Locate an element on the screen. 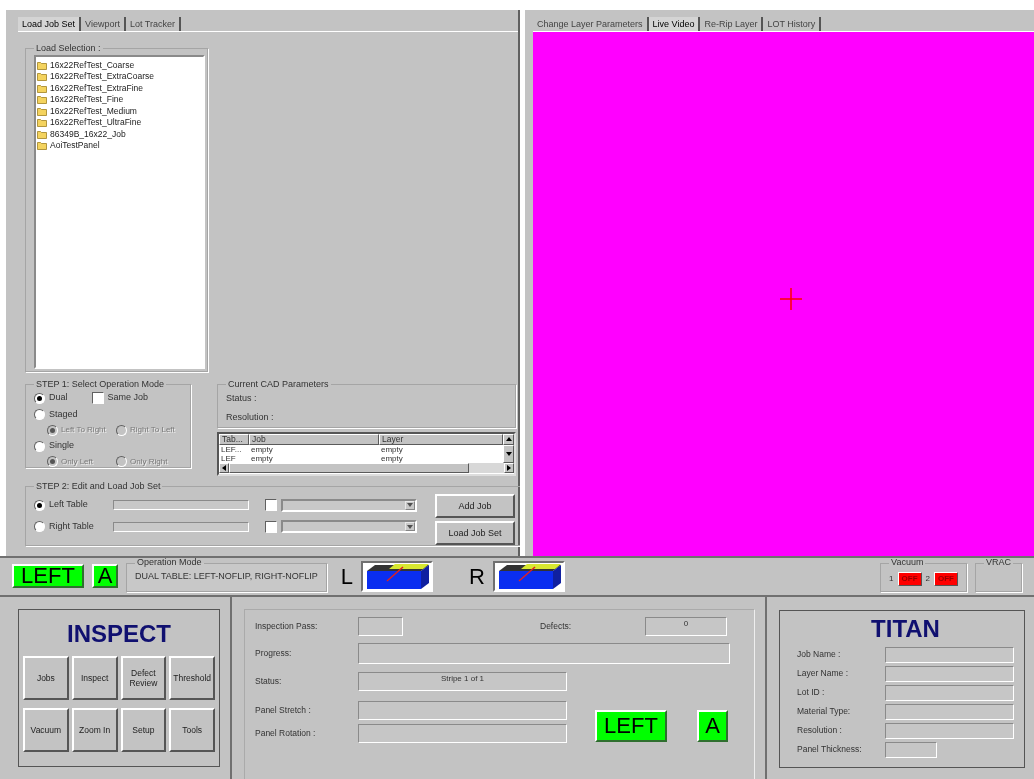 The width and height of the screenshot is (1034, 779). vacuum-number: 1 is located at coordinates (891, 579).